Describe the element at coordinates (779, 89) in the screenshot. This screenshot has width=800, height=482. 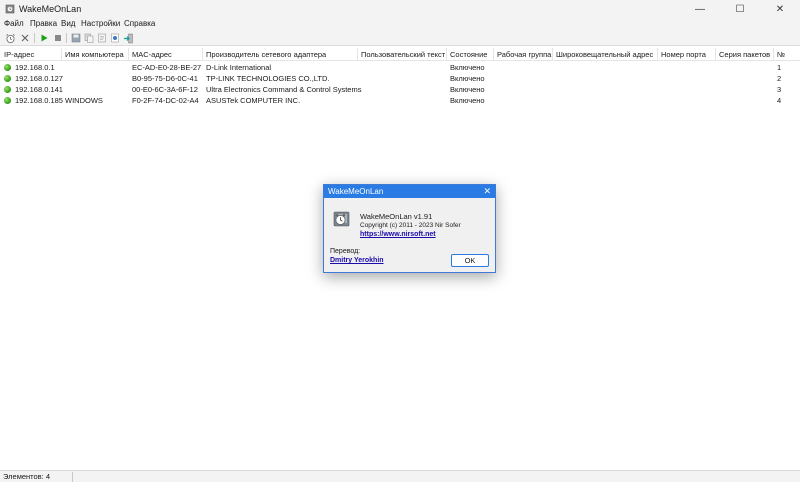
I see `cell-number: 3` at that location.